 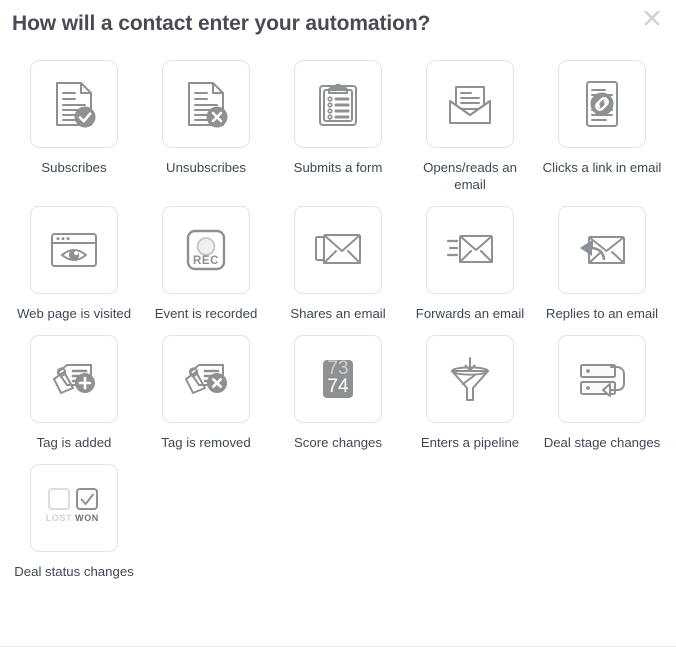 I want to click on share-envelopes-icon, so click(x=338, y=250).